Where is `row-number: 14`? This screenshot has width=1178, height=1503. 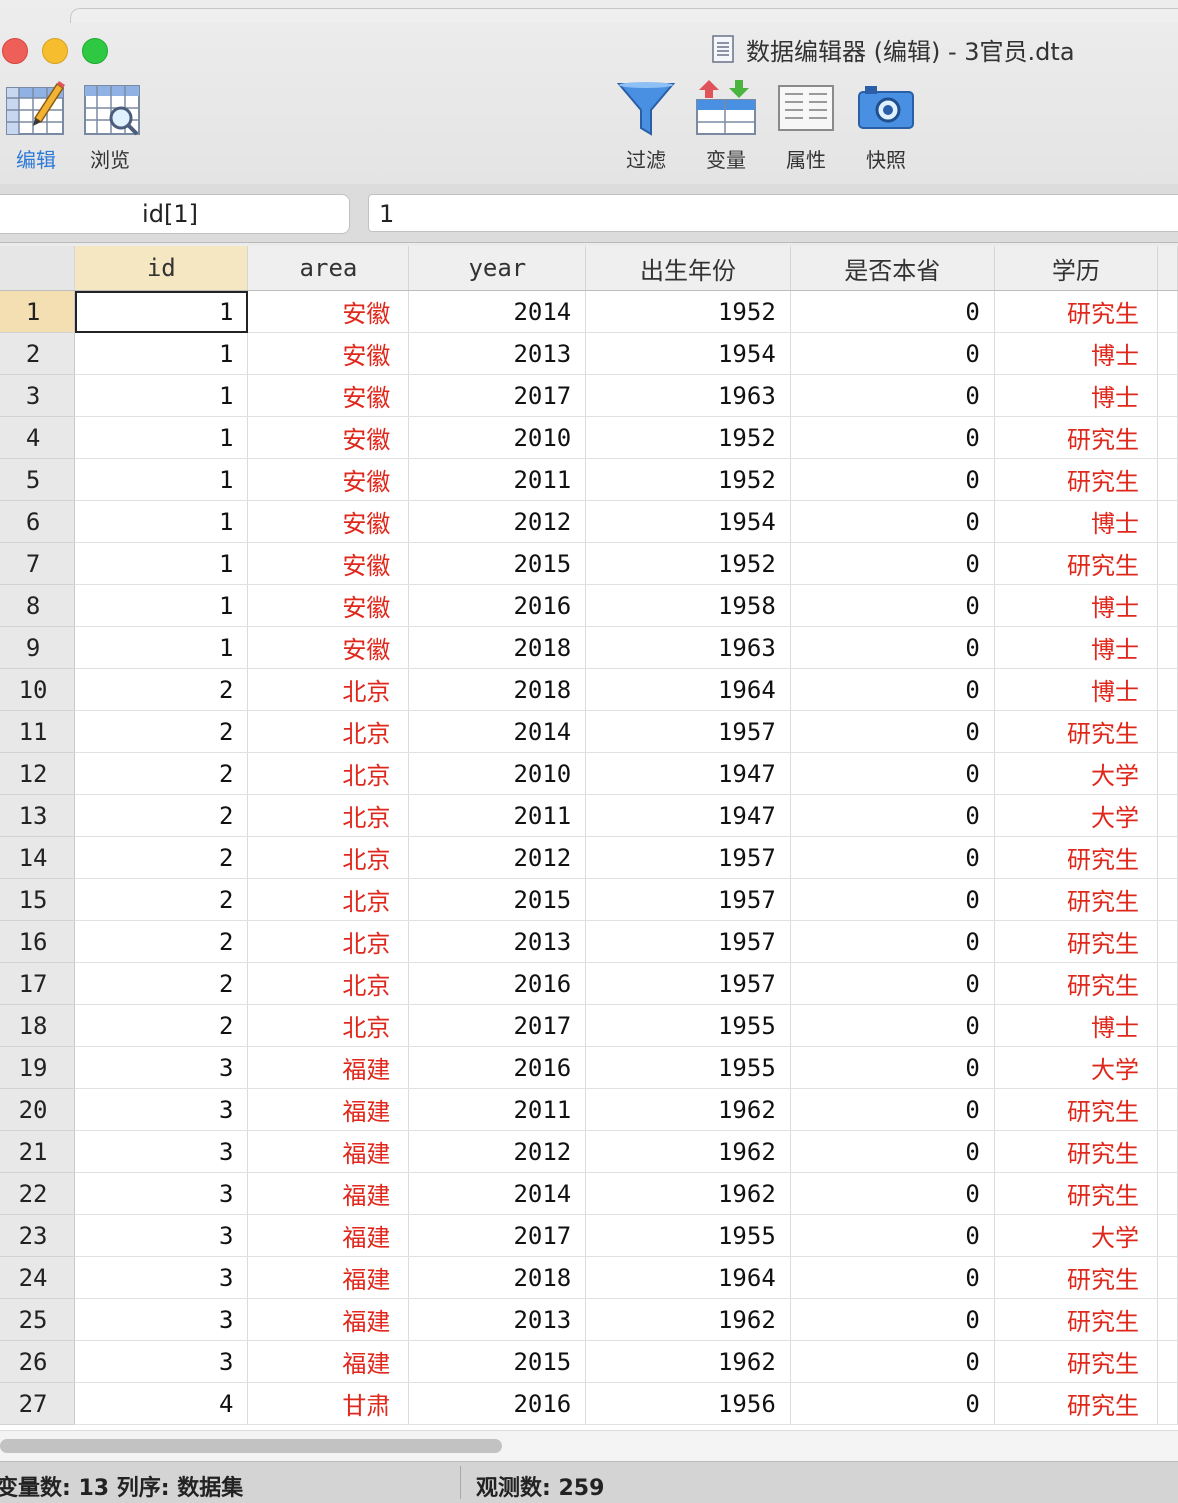 row-number: 14 is located at coordinates (38, 857).